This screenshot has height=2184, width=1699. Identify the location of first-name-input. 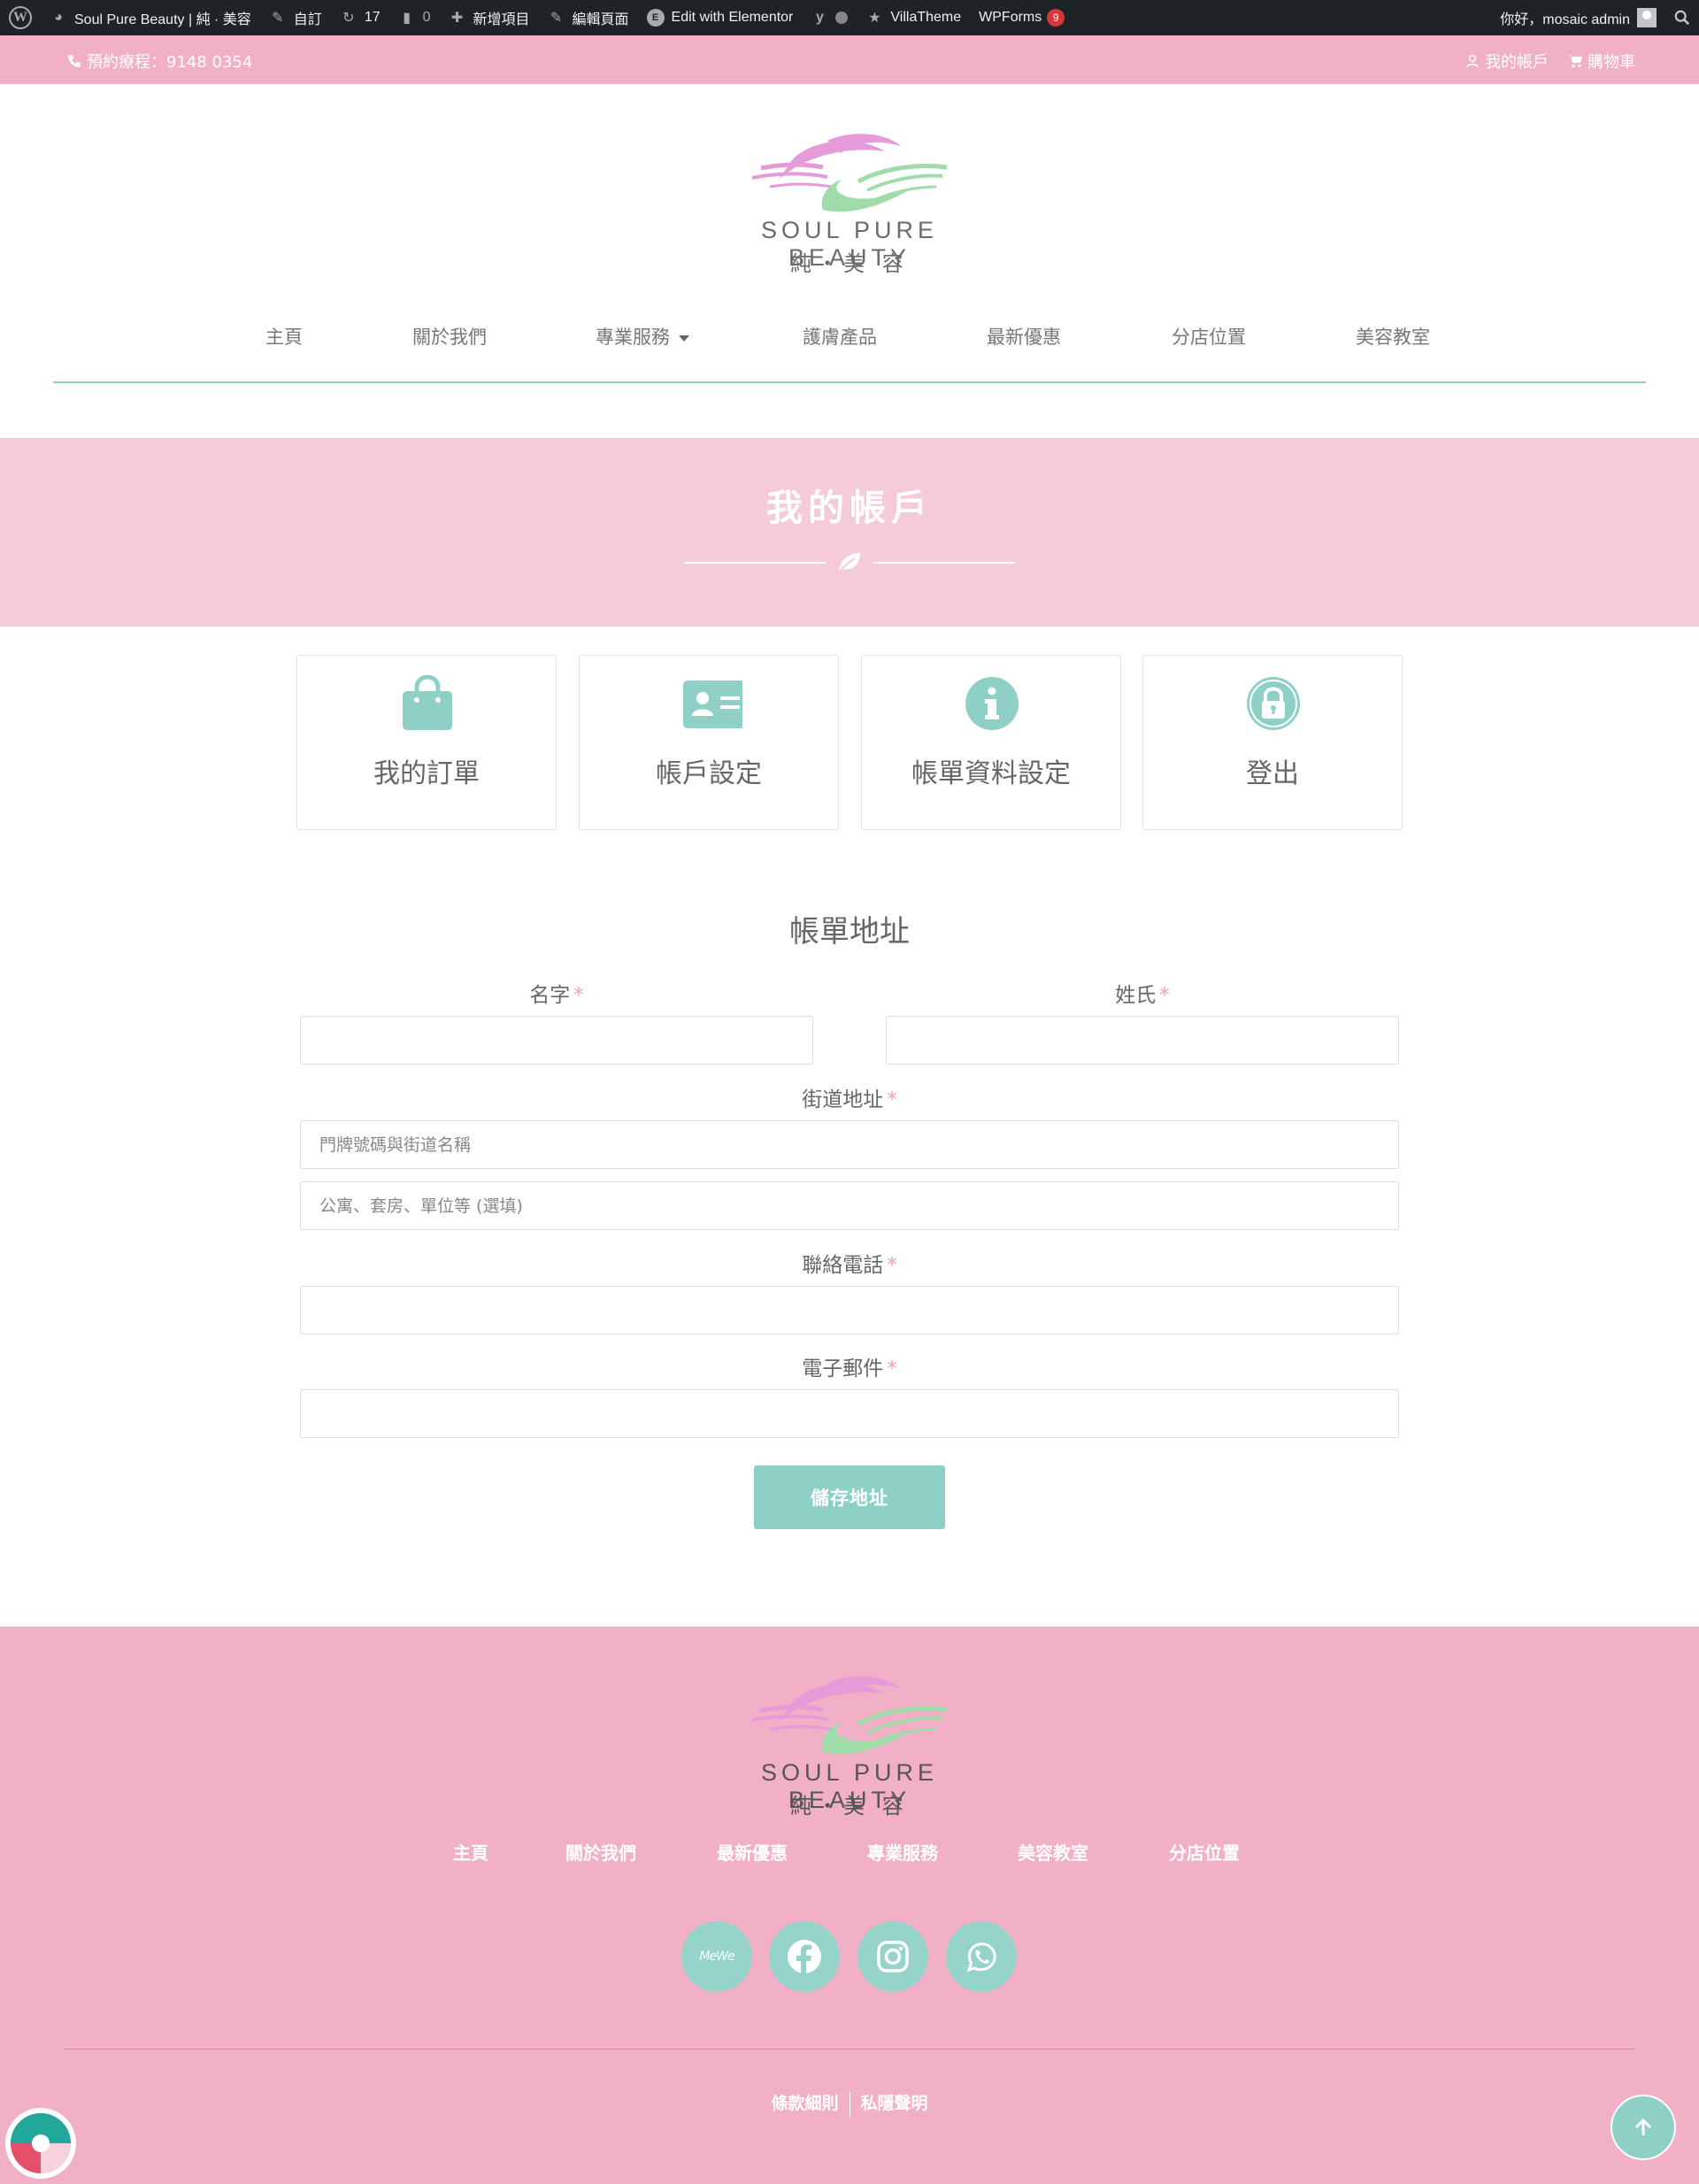
(556, 1040).